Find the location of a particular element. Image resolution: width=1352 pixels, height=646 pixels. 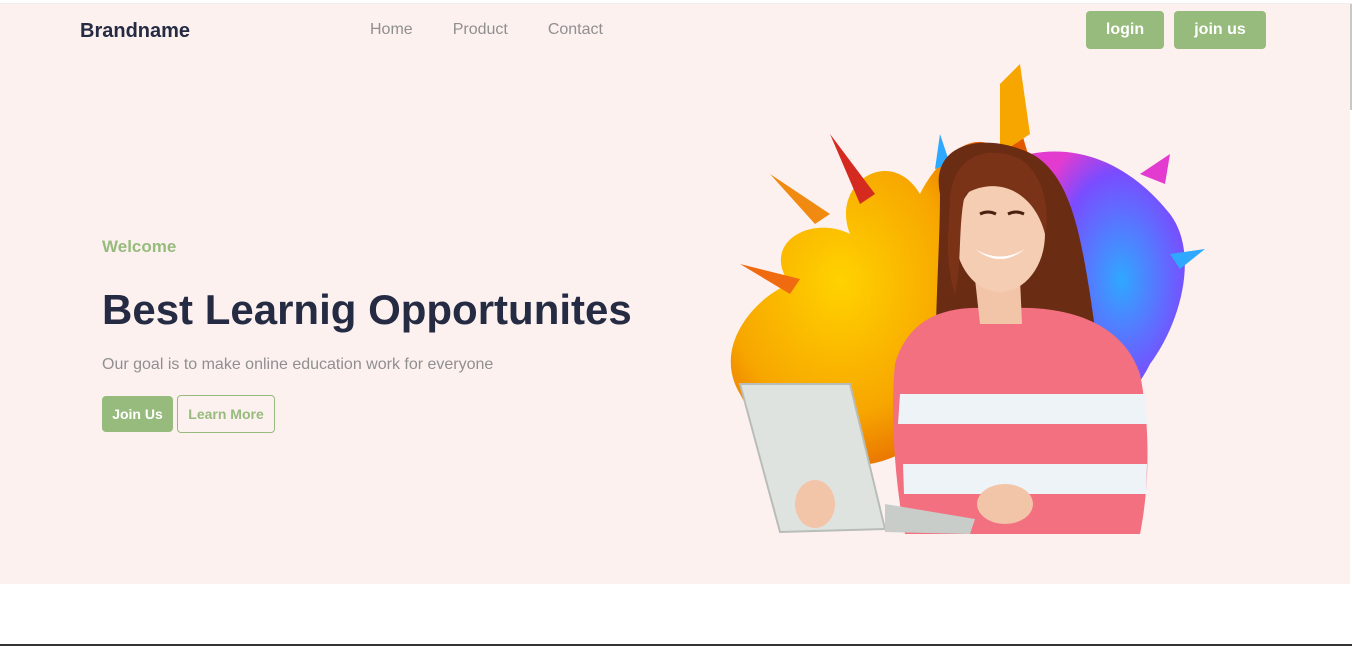

join-us-button: join us is located at coordinates (1220, 30).